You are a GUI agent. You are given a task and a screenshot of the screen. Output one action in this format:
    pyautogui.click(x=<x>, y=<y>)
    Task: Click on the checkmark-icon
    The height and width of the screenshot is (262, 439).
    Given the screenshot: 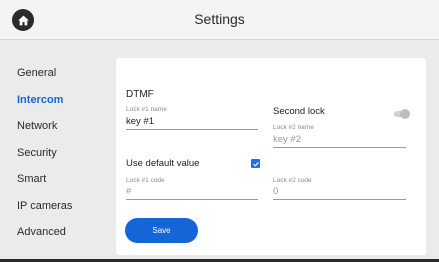 What is the action you would take?
    pyautogui.click(x=255, y=164)
    